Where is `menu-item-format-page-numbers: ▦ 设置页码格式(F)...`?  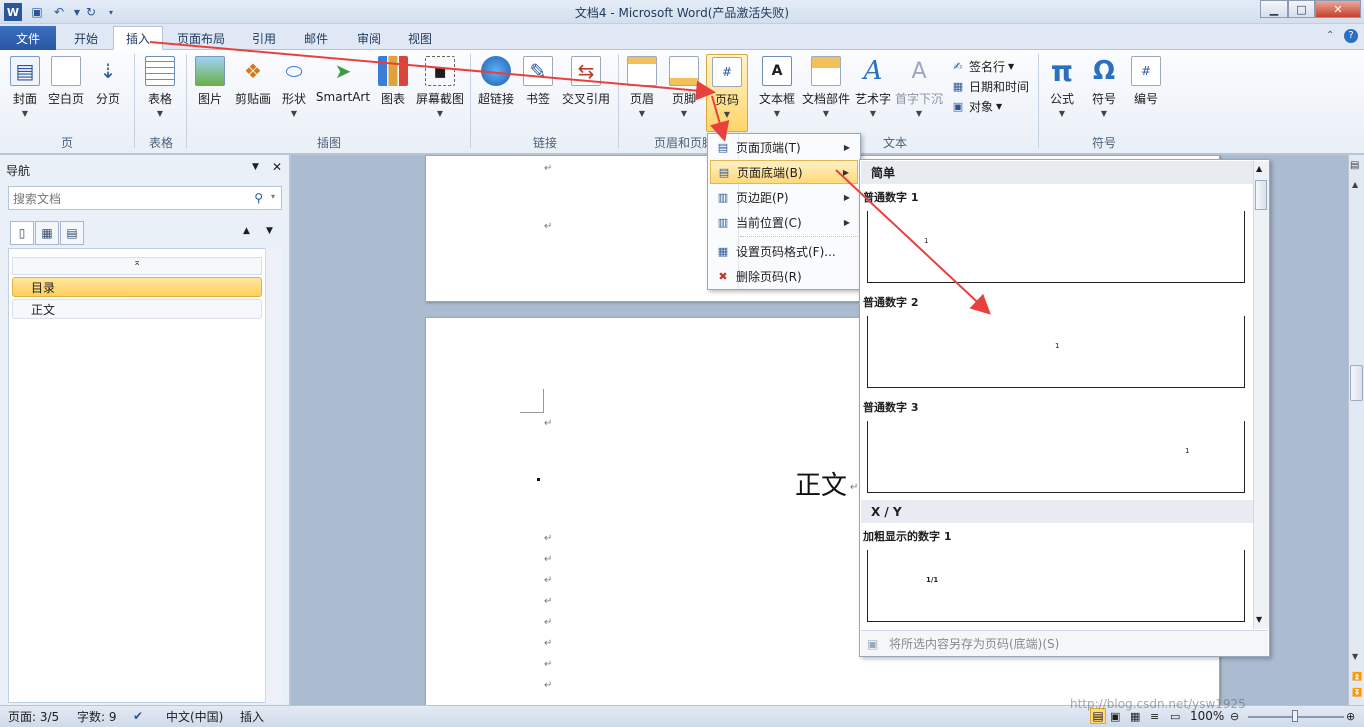 menu-item-format-page-numbers: ▦ 设置页码格式(F)... is located at coordinates (784, 251).